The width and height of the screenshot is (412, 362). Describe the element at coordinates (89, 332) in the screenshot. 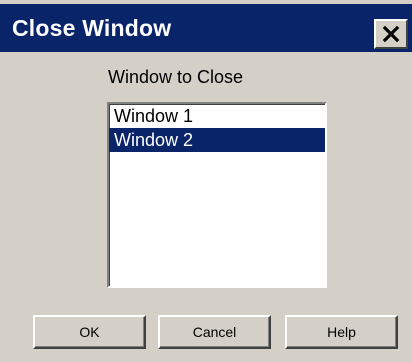

I see `ok-button: OK` at that location.